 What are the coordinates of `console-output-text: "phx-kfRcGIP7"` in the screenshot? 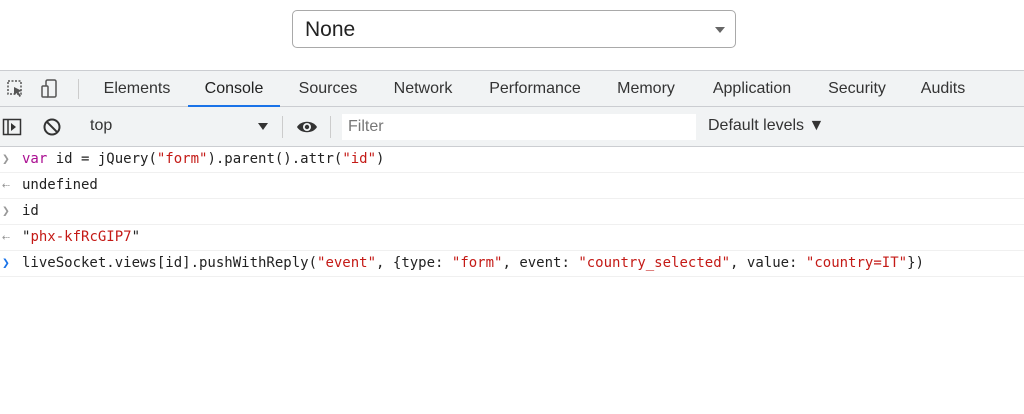 It's located at (81, 237).